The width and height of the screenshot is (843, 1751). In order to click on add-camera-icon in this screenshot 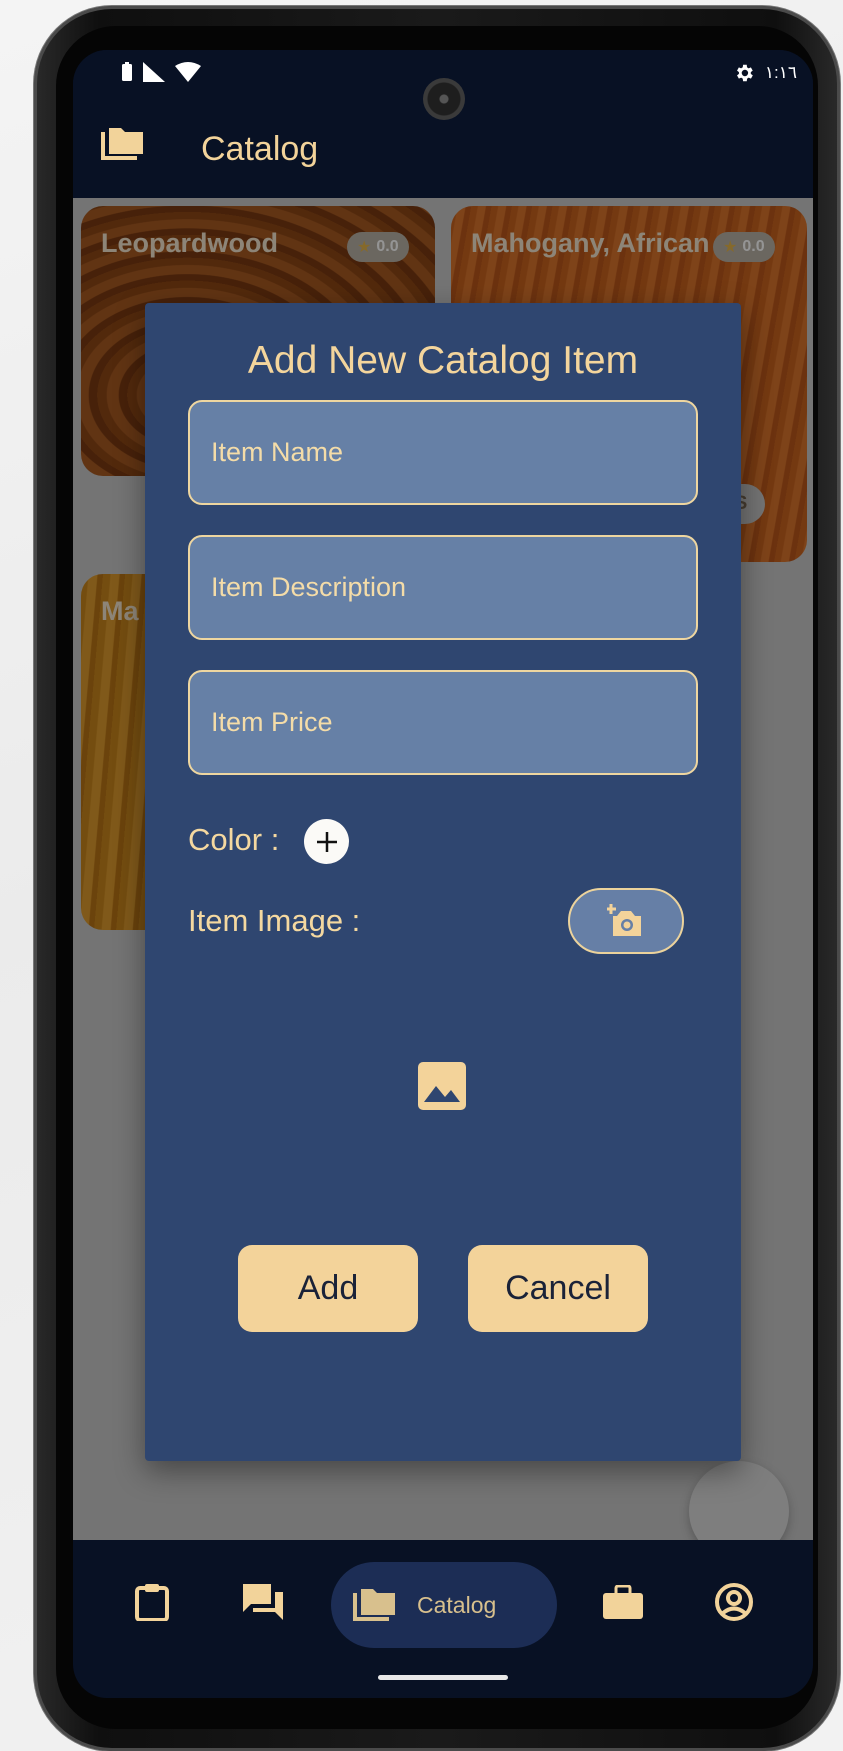, I will do `click(624, 920)`.